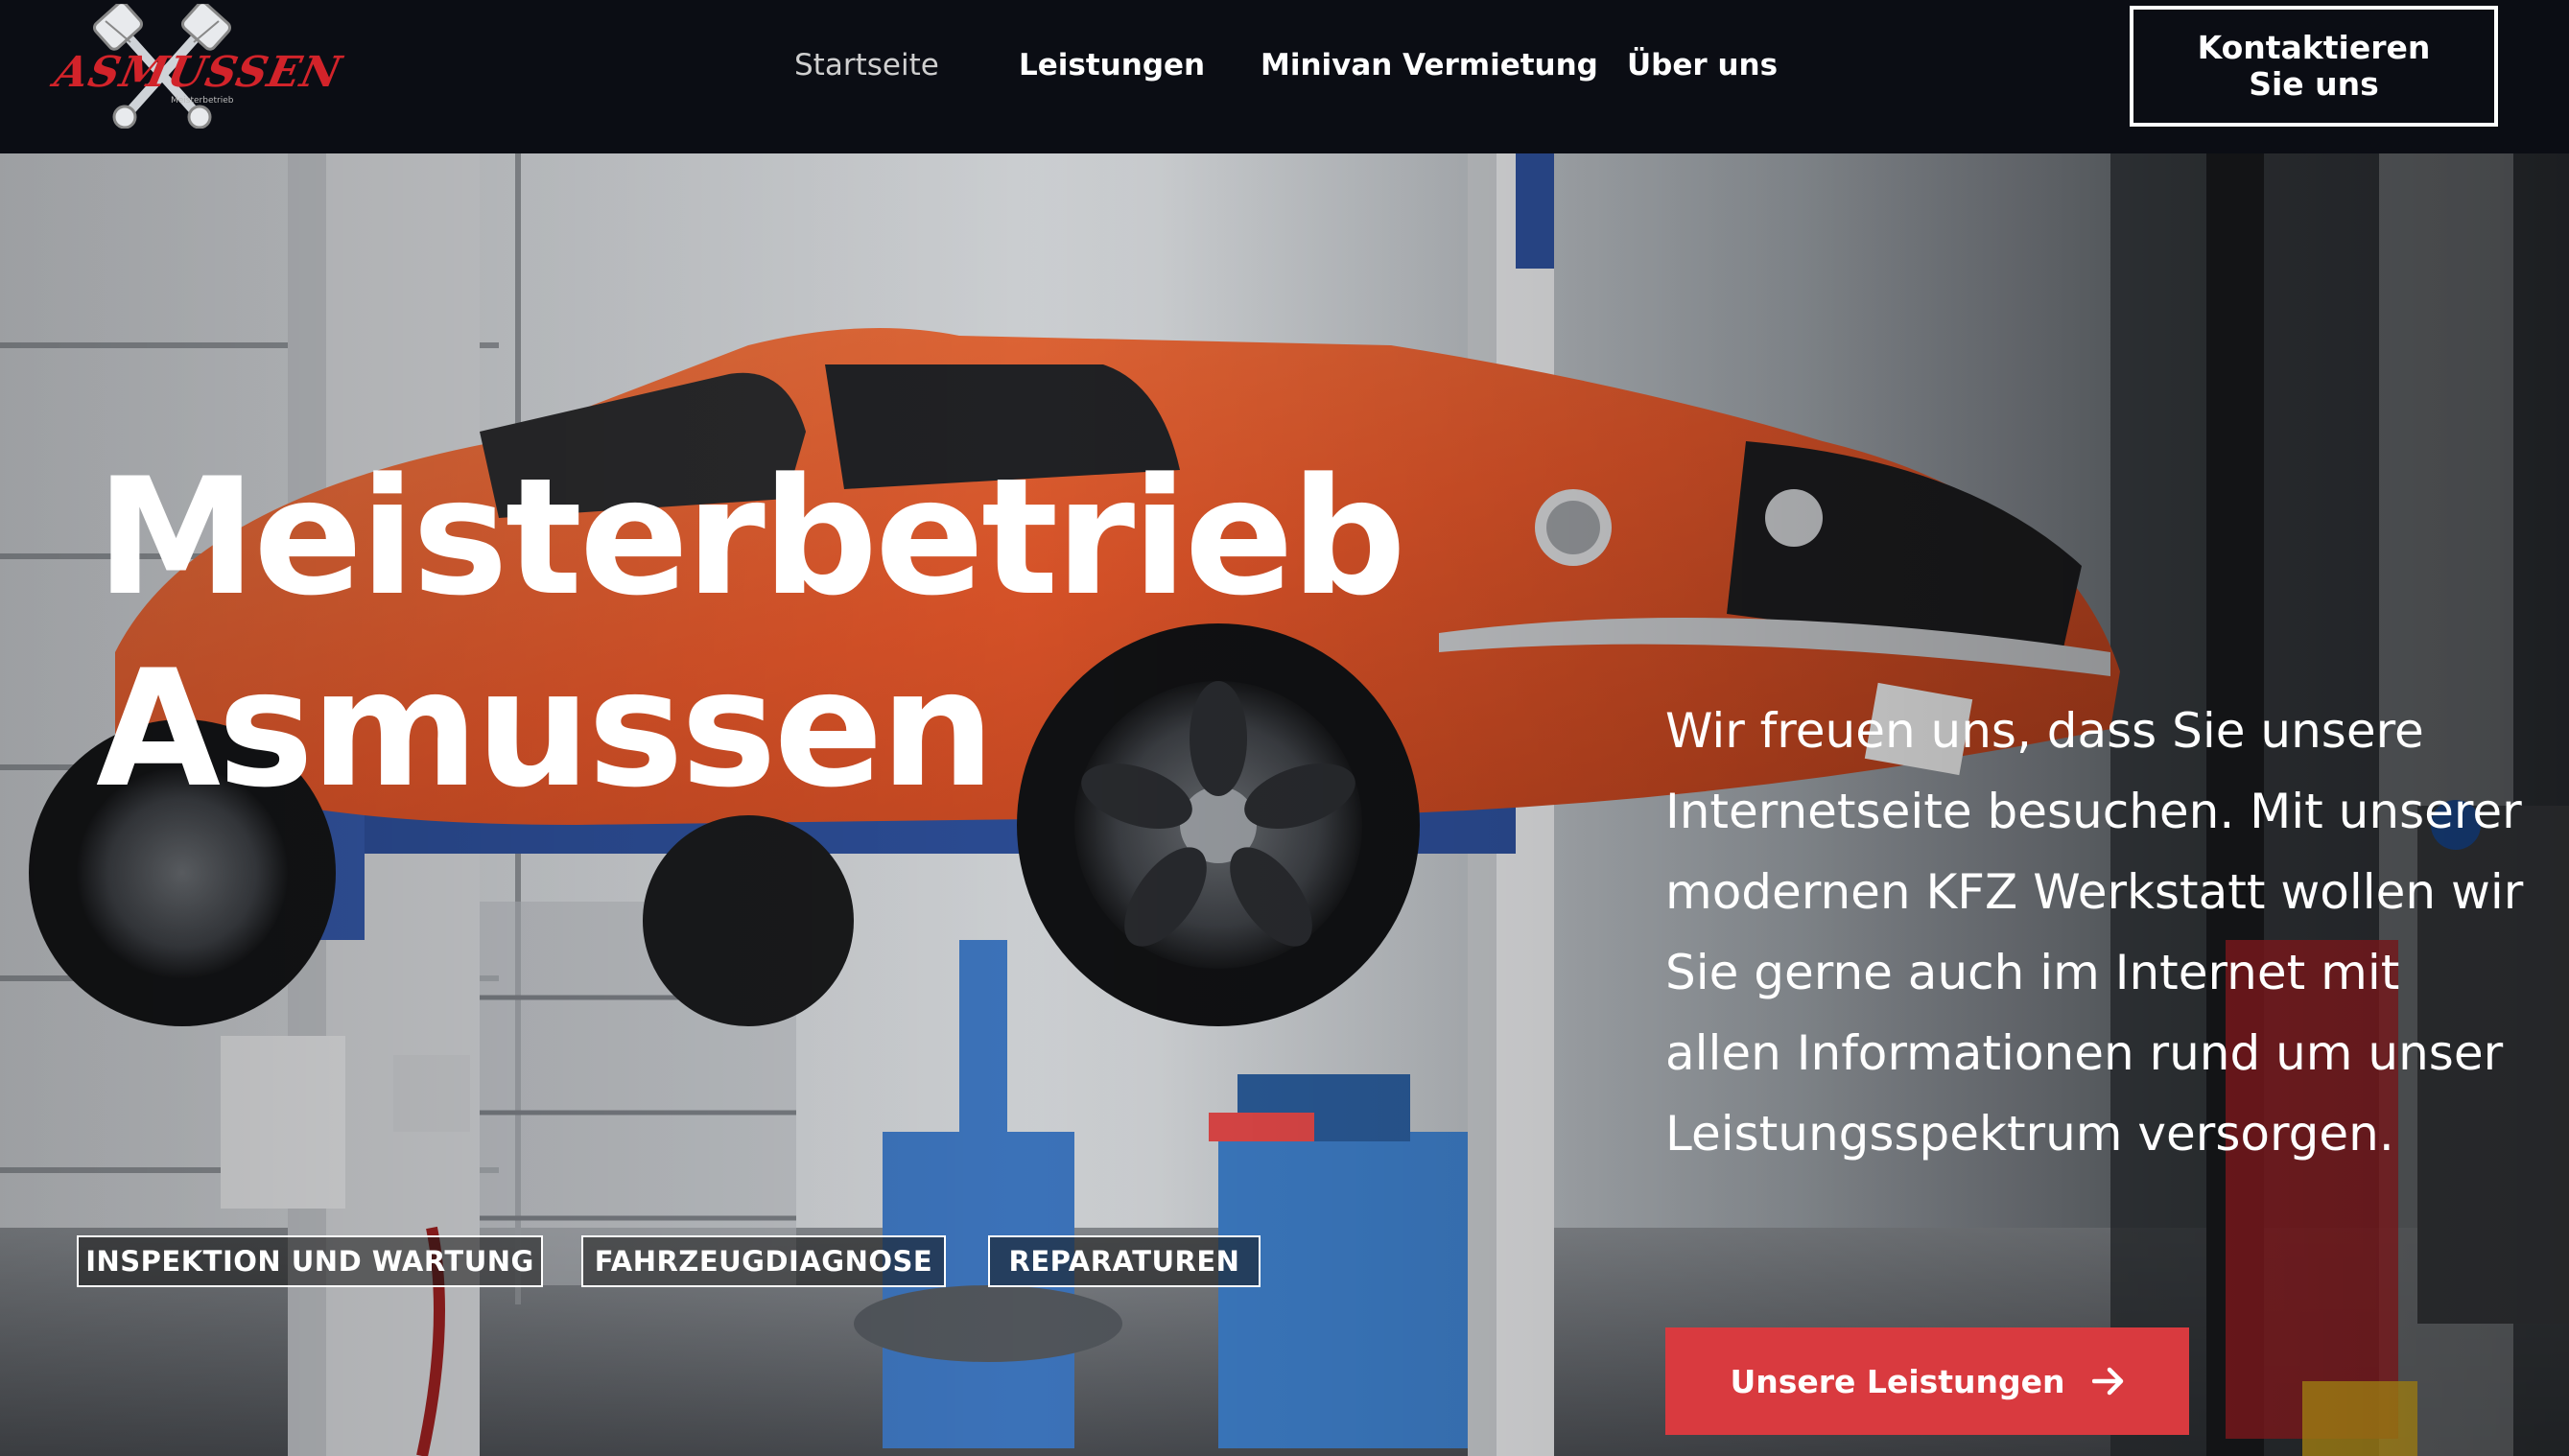 This screenshot has width=2569, height=1456. I want to click on logo-subline: Meisterbetrieb, so click(202, 101).